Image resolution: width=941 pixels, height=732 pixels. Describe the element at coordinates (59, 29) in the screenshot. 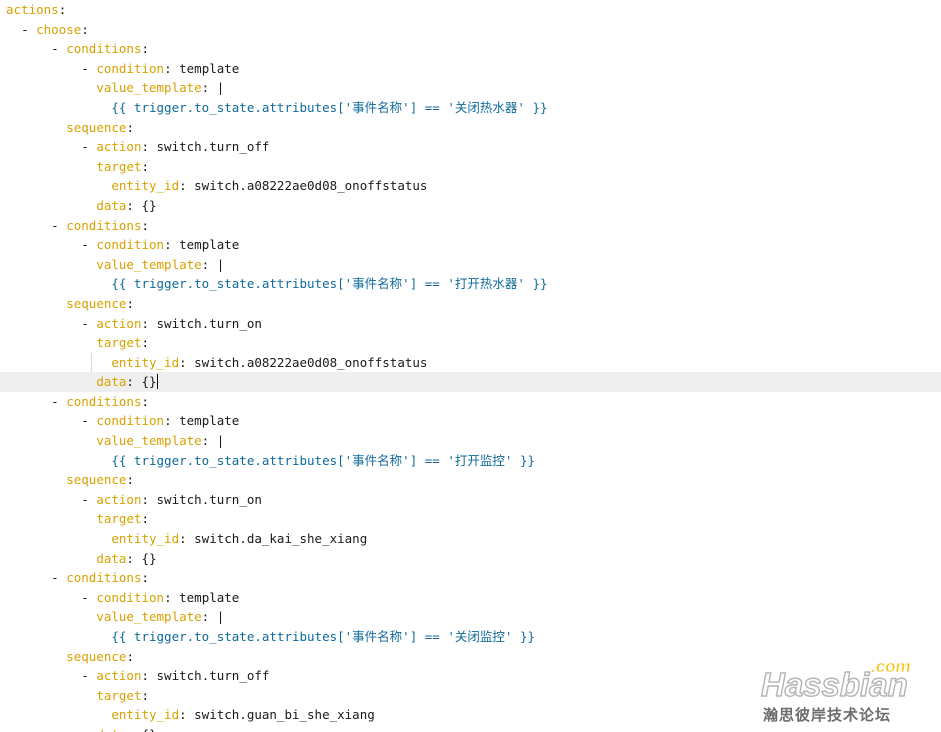

I see `yaml-key: choose` at that location.